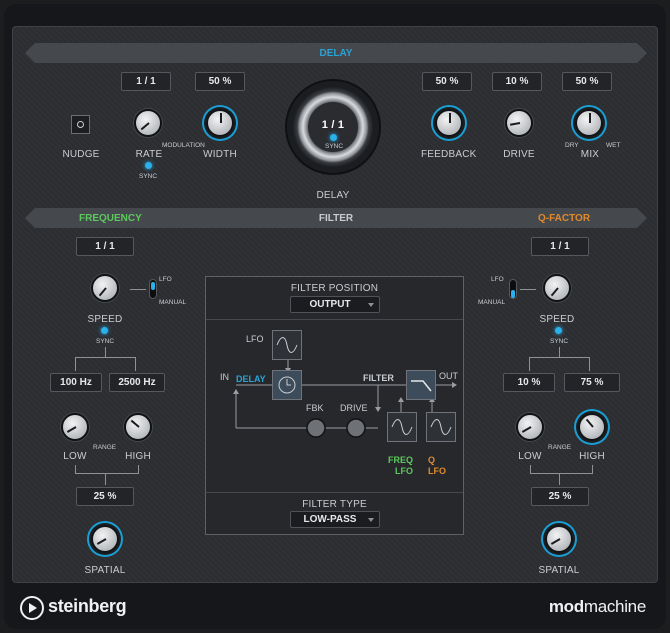 This screenshot has height=633, width=670. I want to click on freq-speed-label: SPEED, so click(105, 319).